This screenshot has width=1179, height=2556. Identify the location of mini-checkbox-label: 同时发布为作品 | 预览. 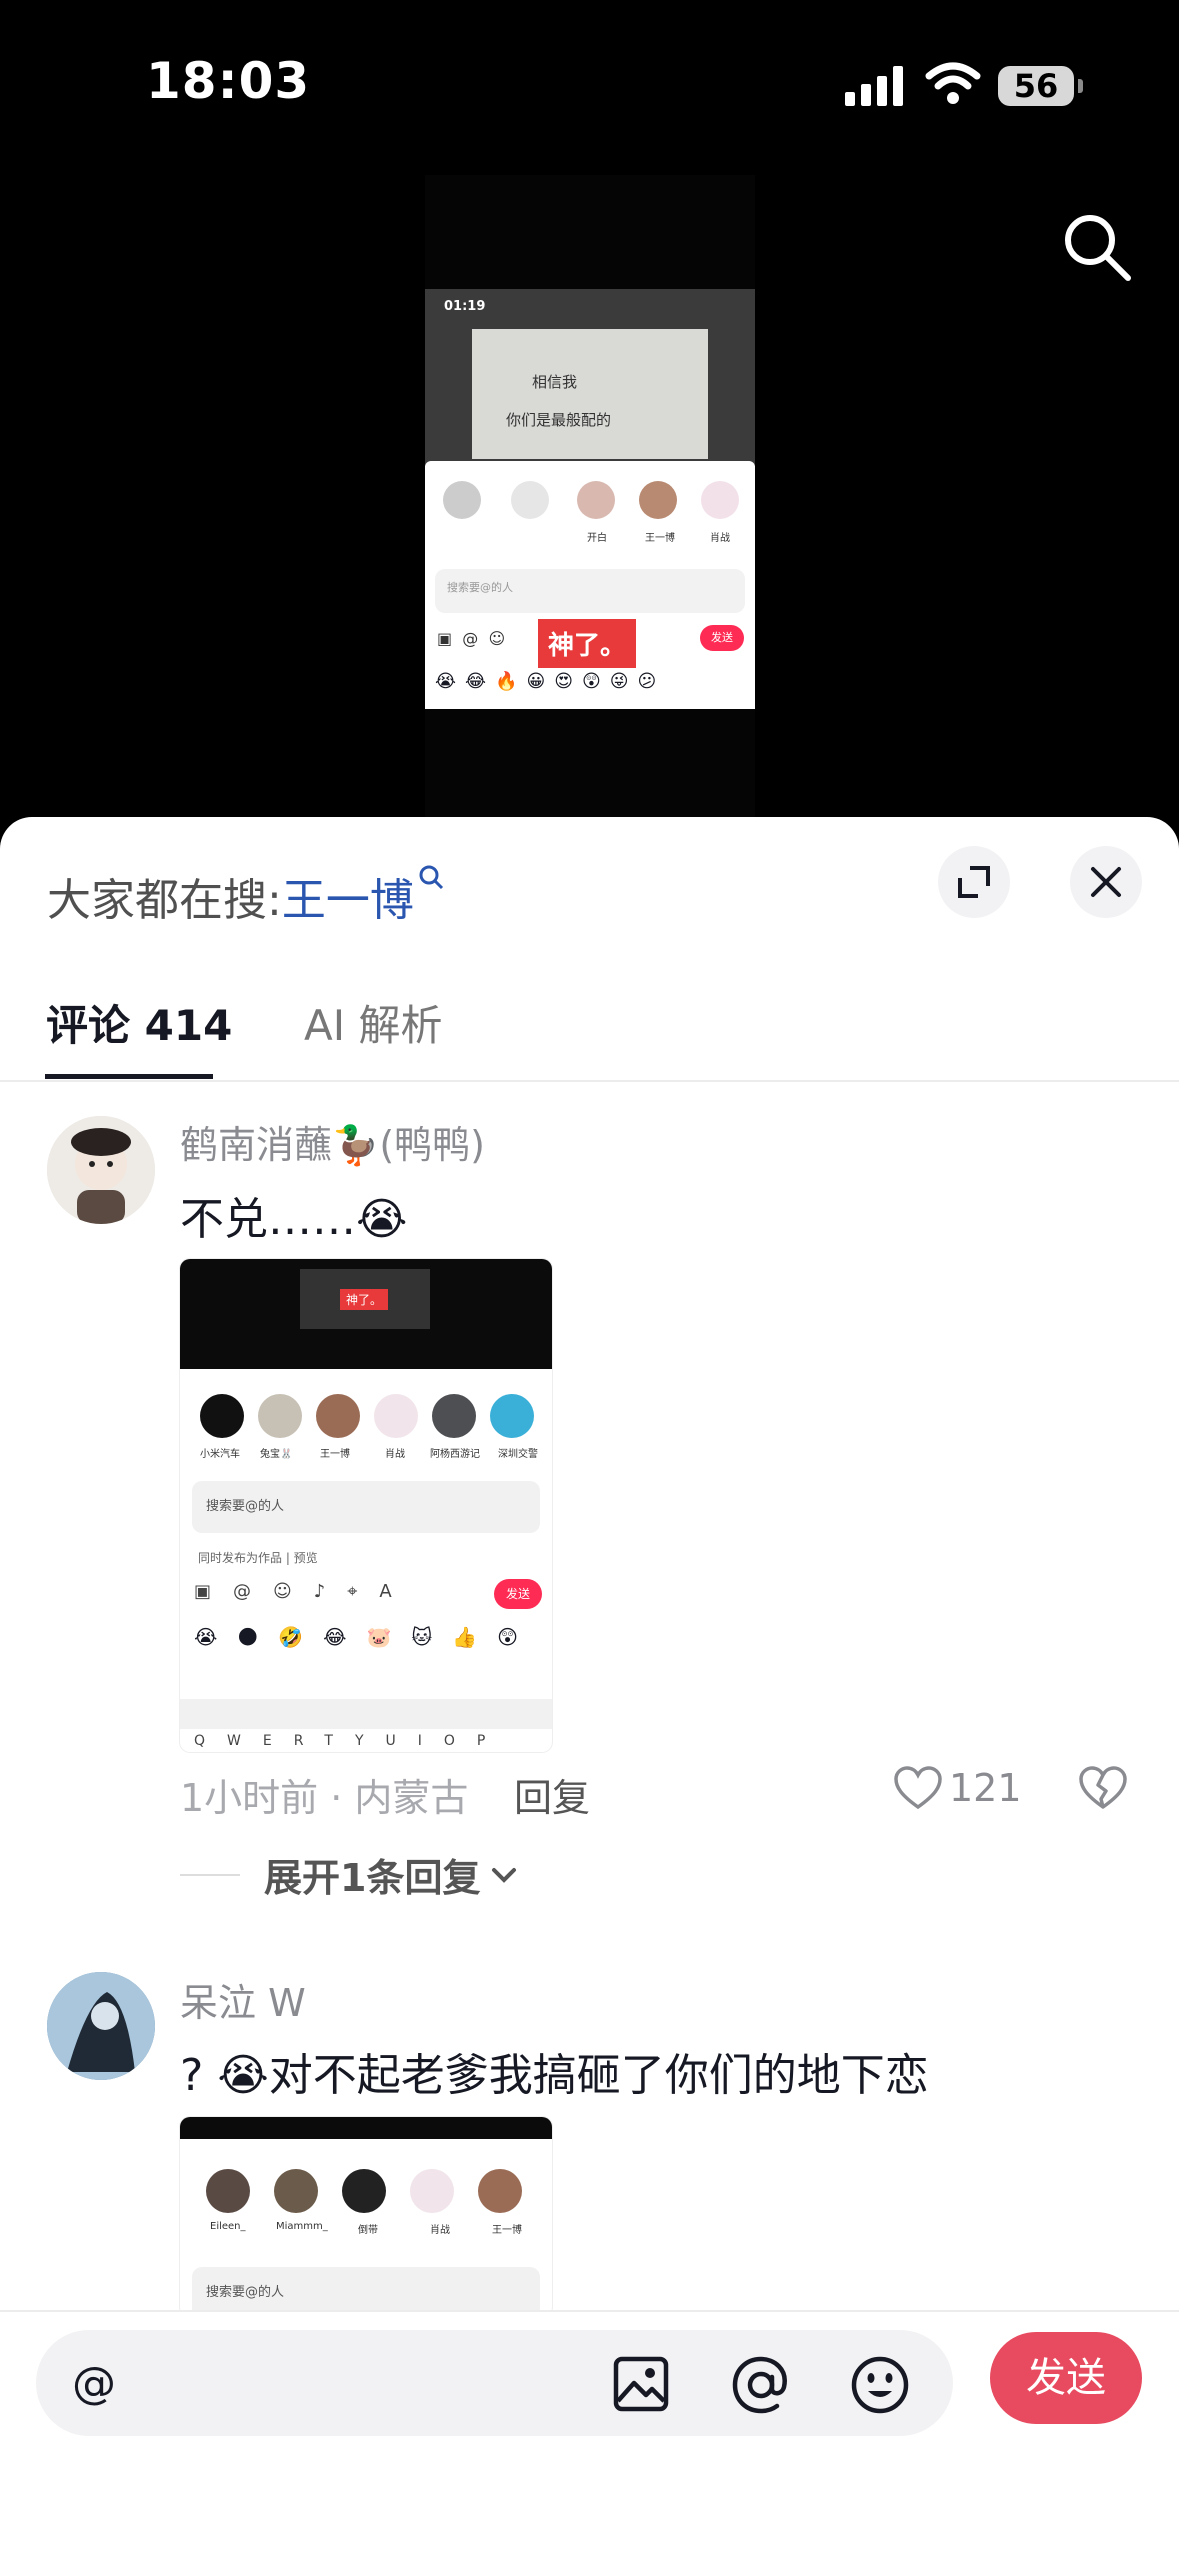
(258, 1558).